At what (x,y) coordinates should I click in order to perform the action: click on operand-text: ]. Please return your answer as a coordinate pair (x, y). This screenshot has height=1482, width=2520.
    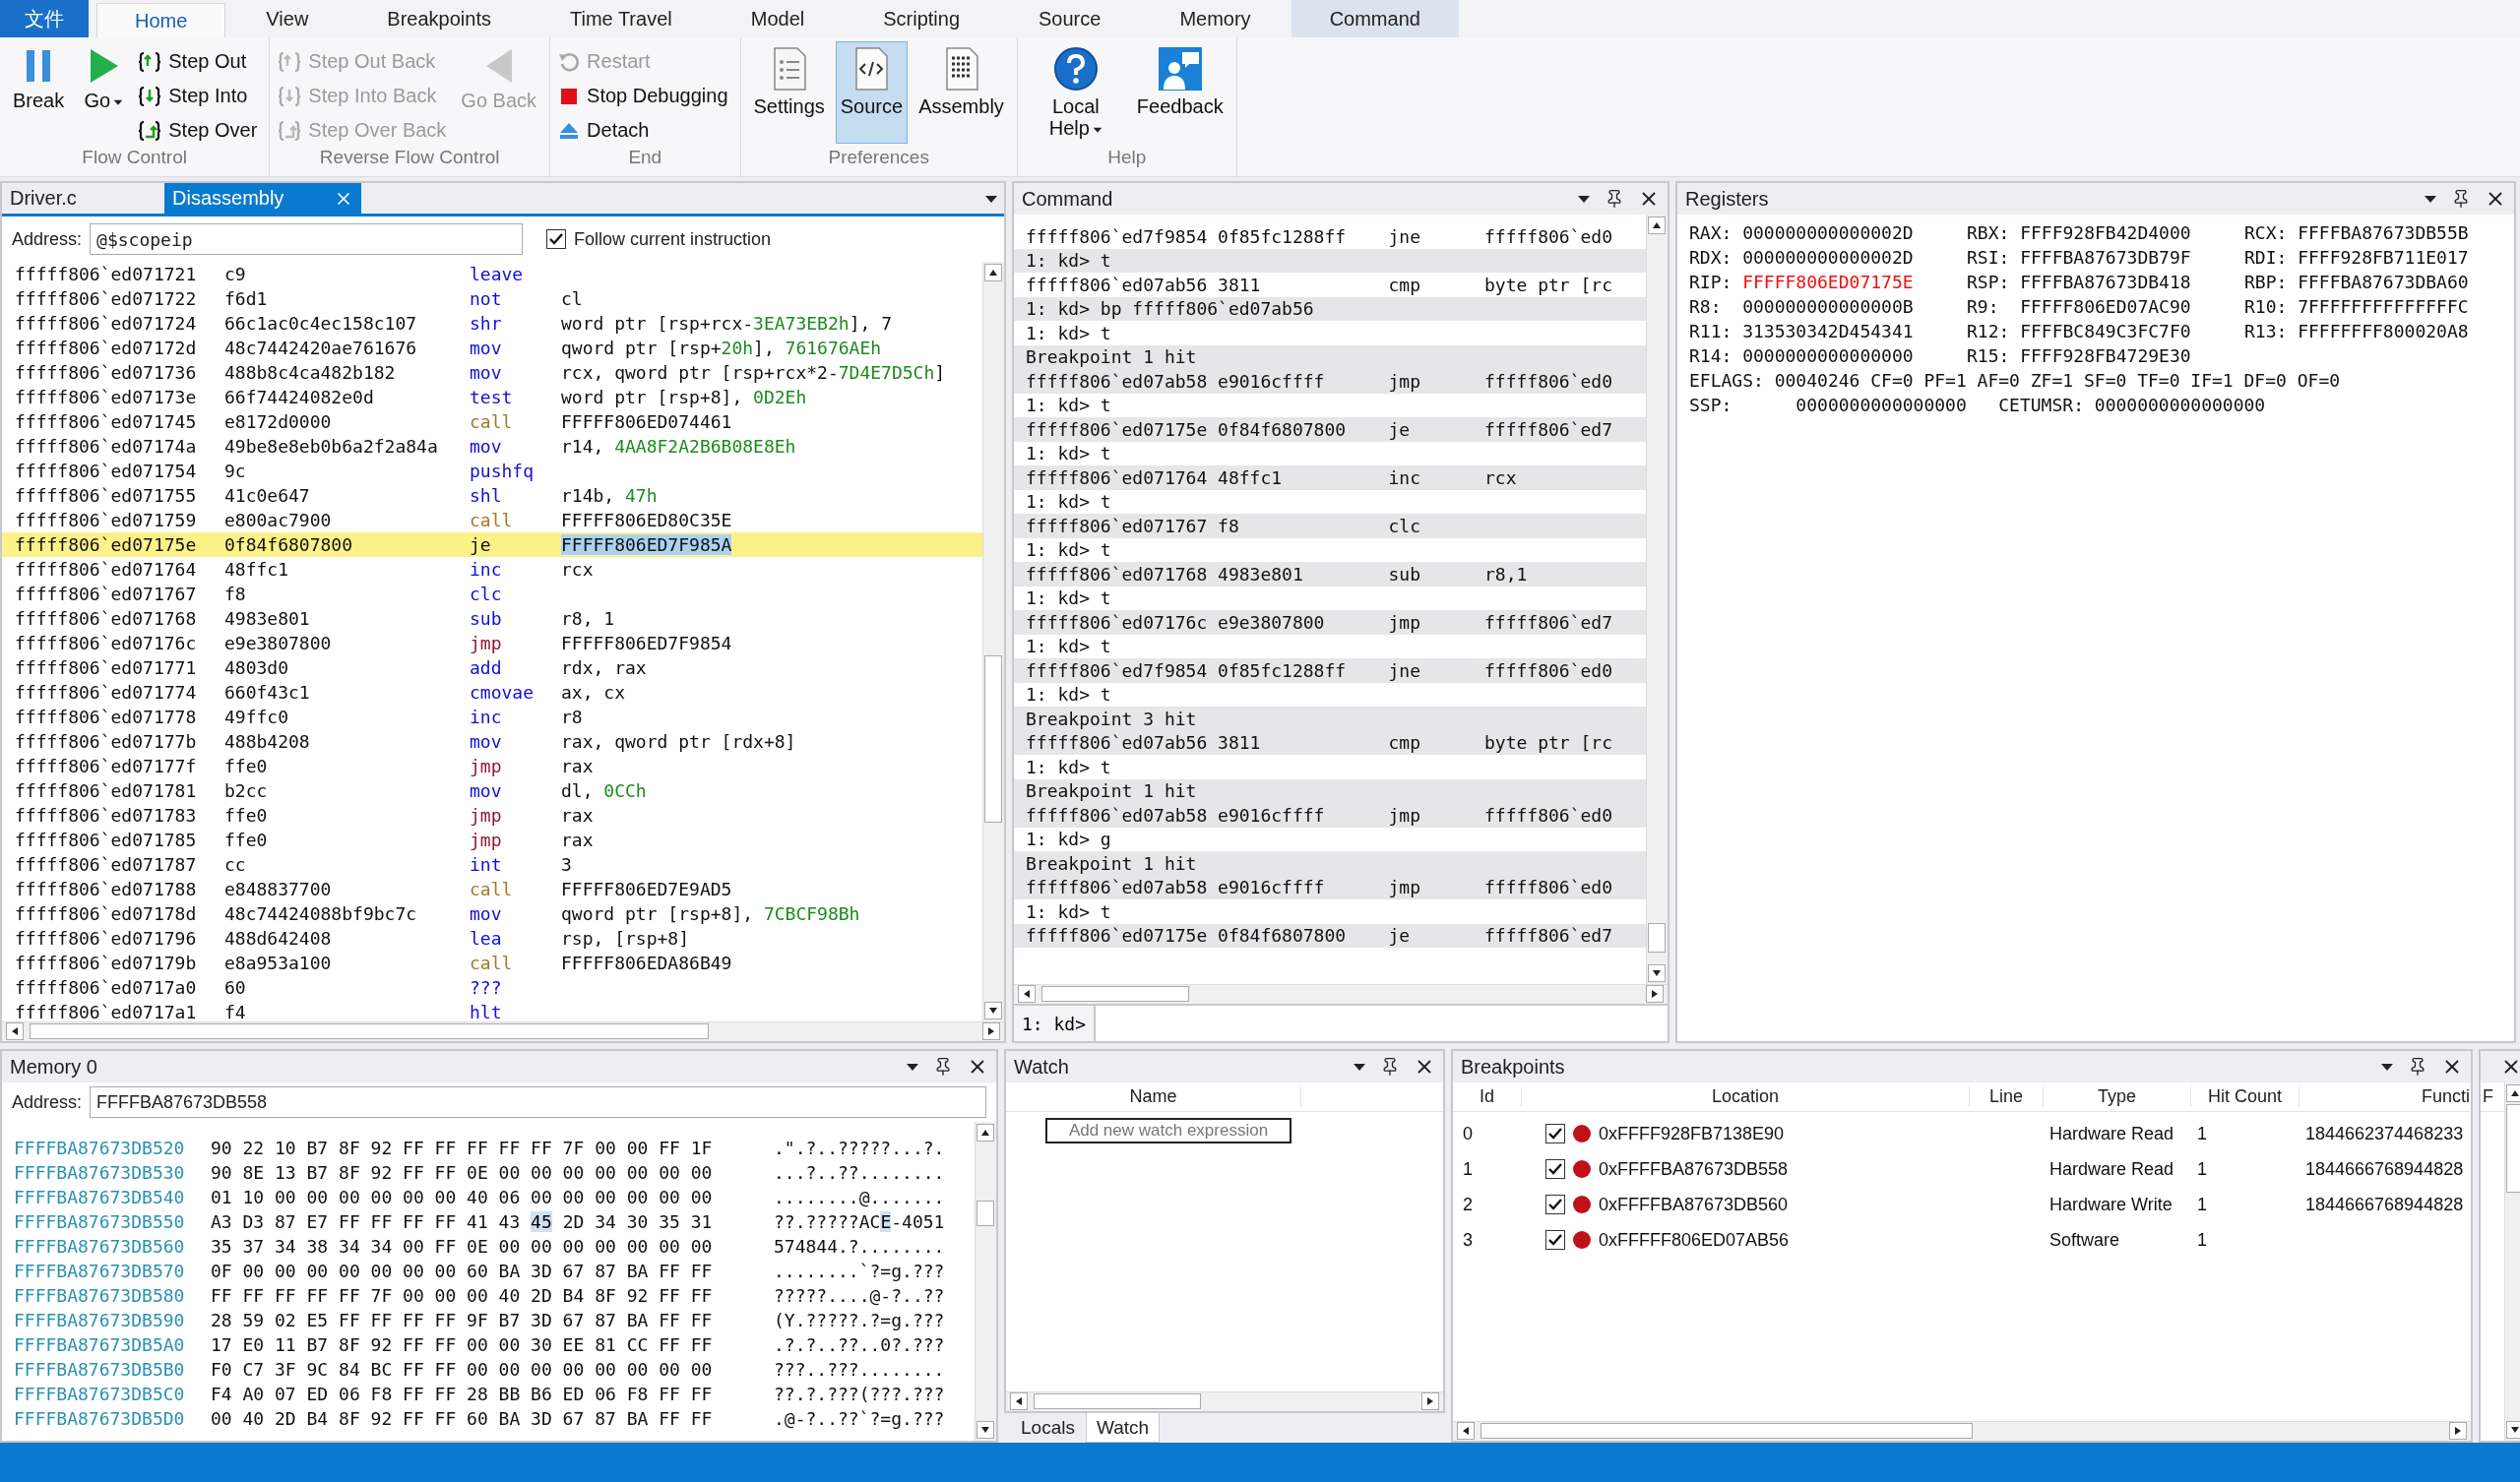
    Looking at the image, I should click on (940, 372).